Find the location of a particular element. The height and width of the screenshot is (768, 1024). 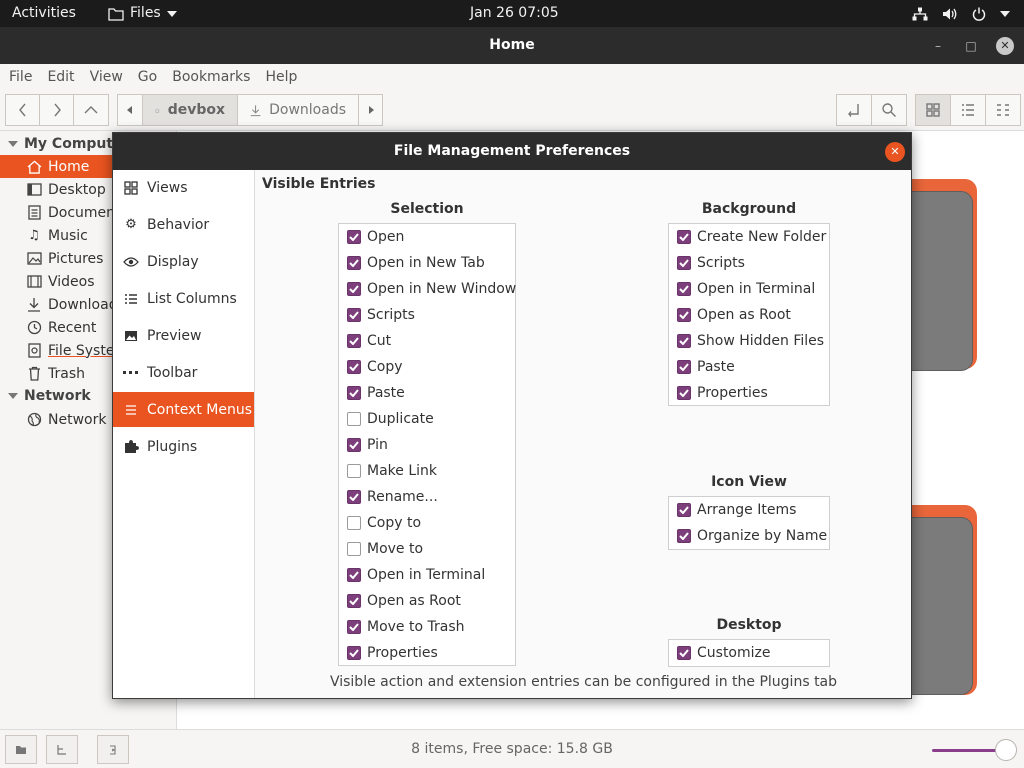

checkbox-label: Open in Terminal is located at coordinates (426, 575).